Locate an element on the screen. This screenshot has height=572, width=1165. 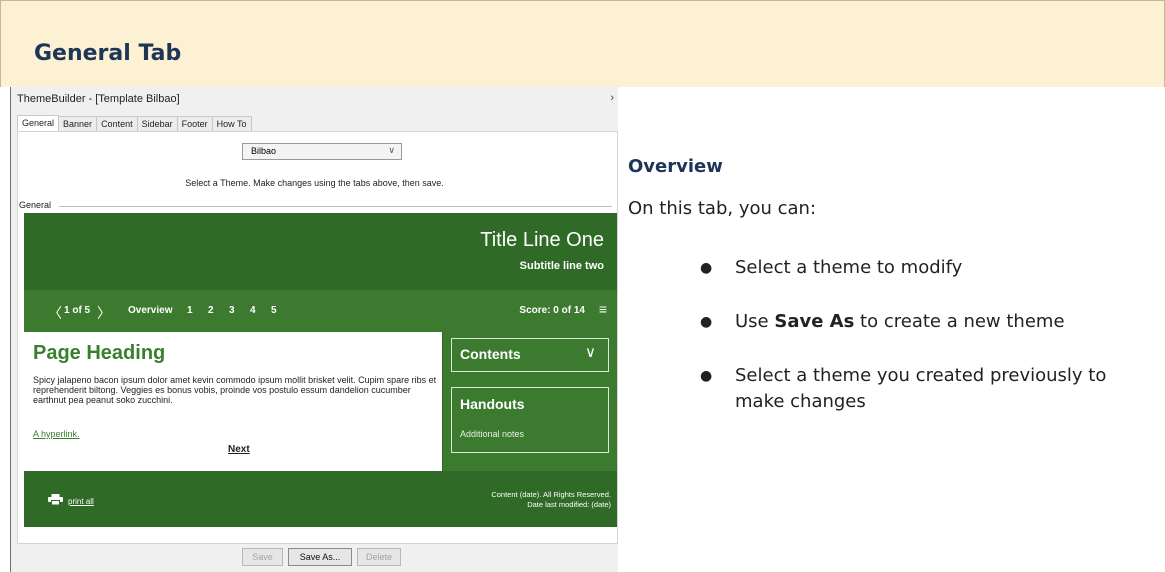
save-button: Save is located at coordinates (262, 557).